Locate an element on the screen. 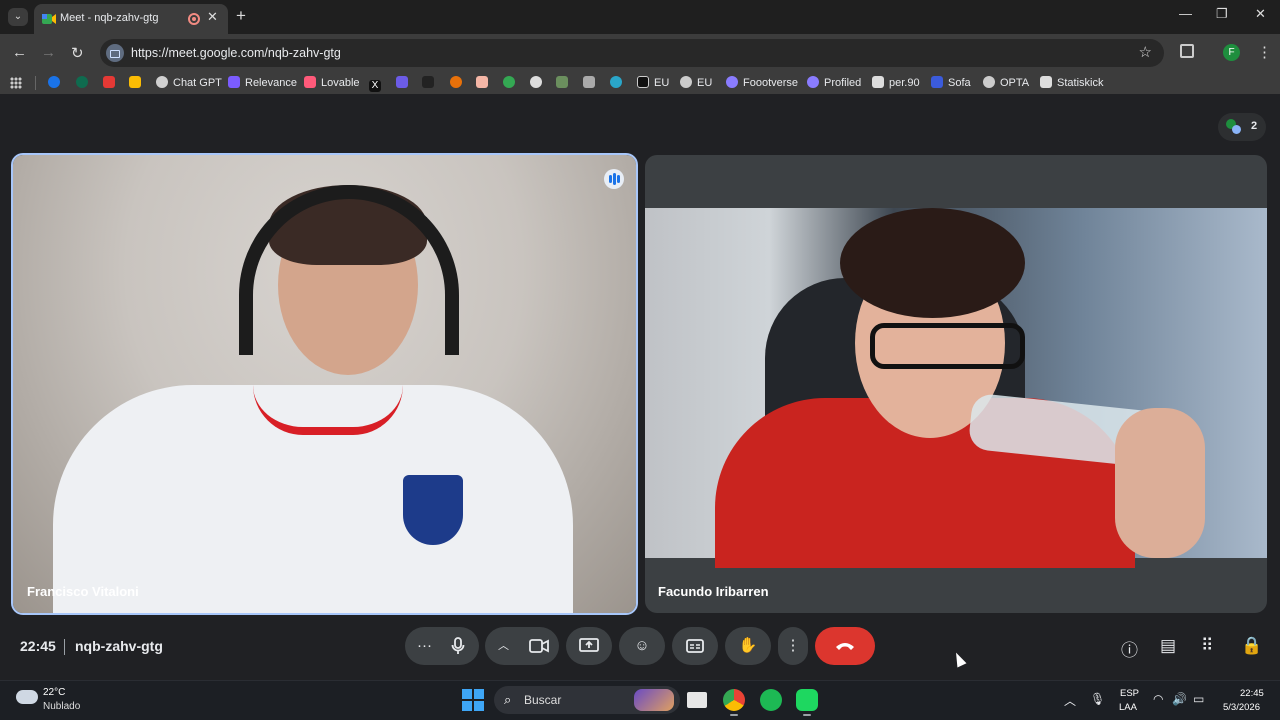  weather-condition: Nublado is located at coordinates (61, 706).